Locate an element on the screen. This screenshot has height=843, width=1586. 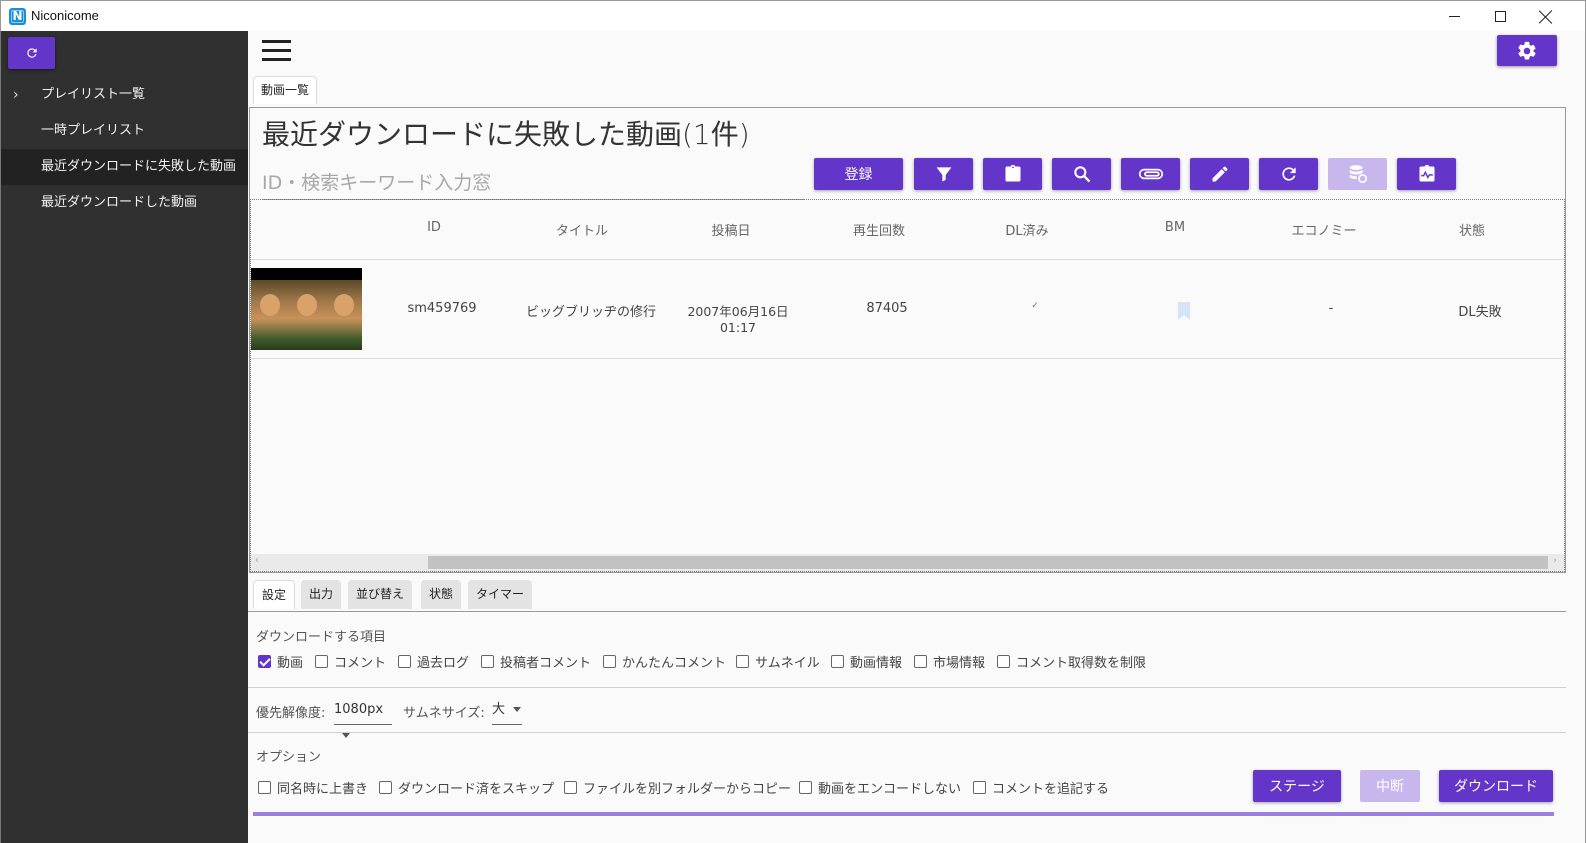
cell-economy: - is located at coordinates (1331, 308).